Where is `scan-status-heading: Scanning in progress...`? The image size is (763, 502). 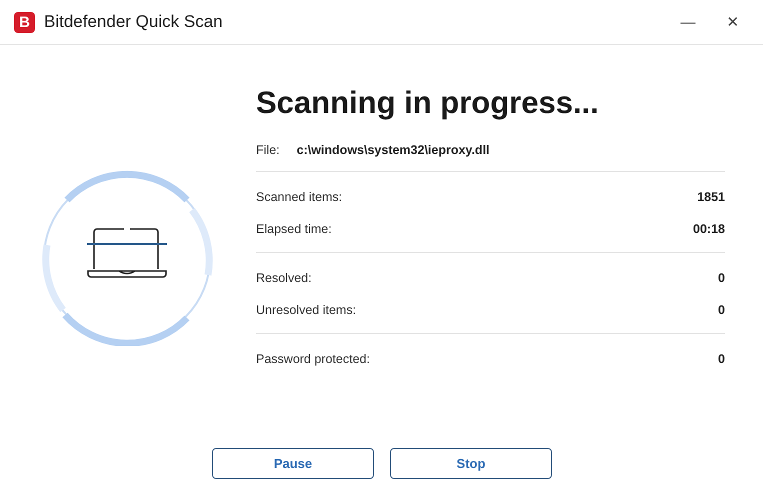 scan-status-heading: Scanning in progress... is located at coordinates (428, 103).